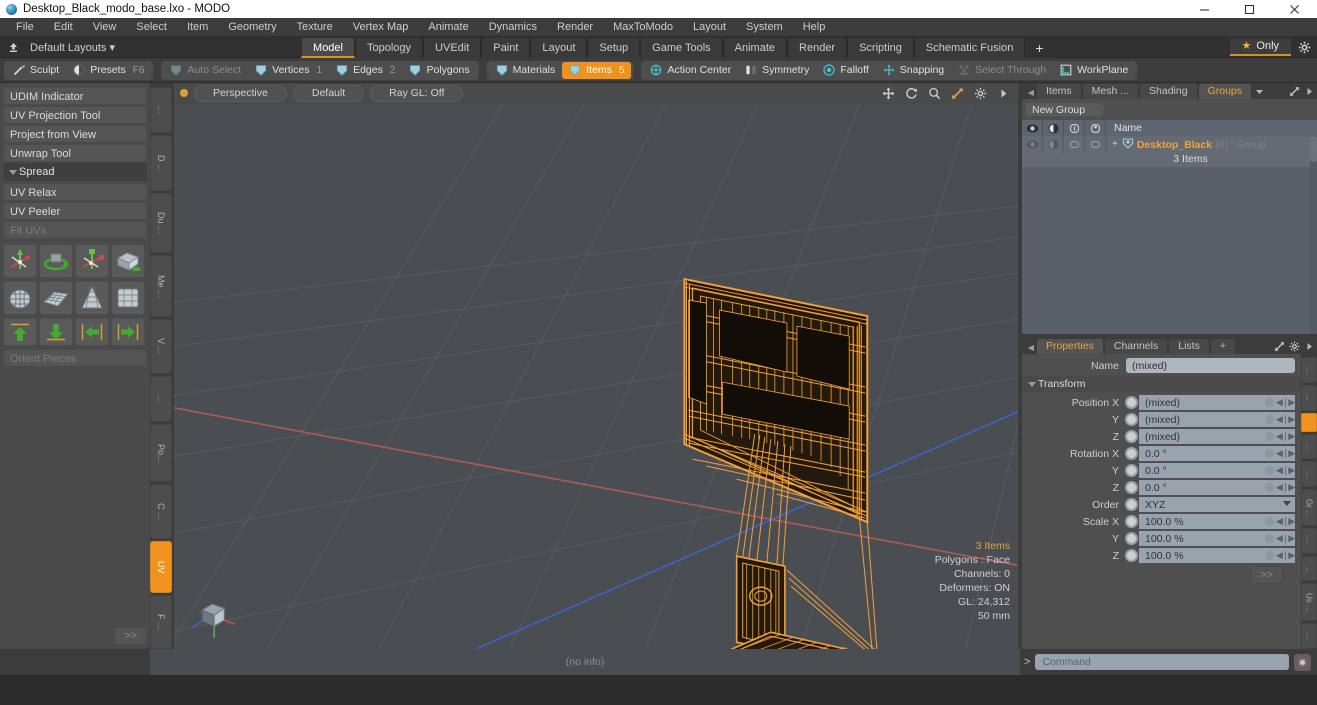 This screenshot has height=705, width=1317. Describe the element at coordinates (92, 298) in the screenshot. I see `uv-cone-unwrap-icon` at that location.